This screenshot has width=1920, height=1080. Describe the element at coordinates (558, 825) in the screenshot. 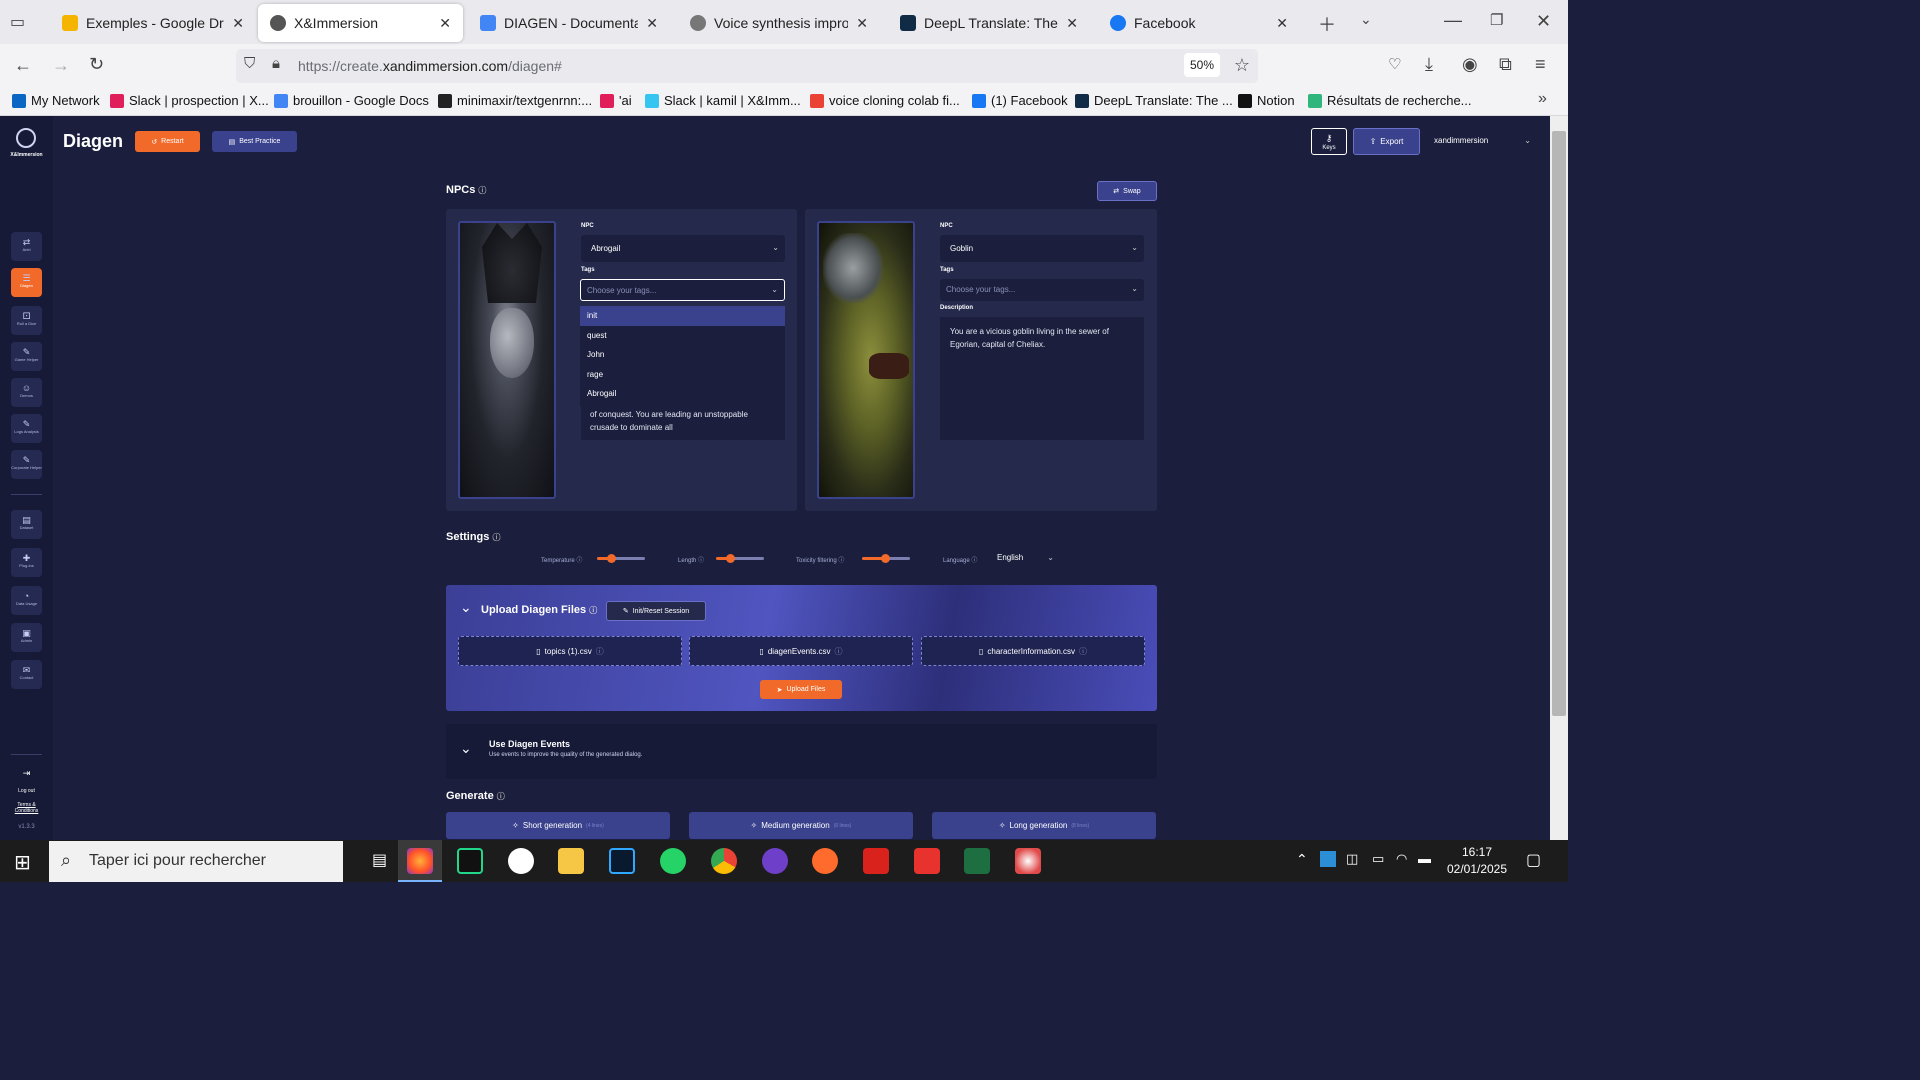

I see `short-generation-button: ✧ Short generation (4 lines)` at that location.